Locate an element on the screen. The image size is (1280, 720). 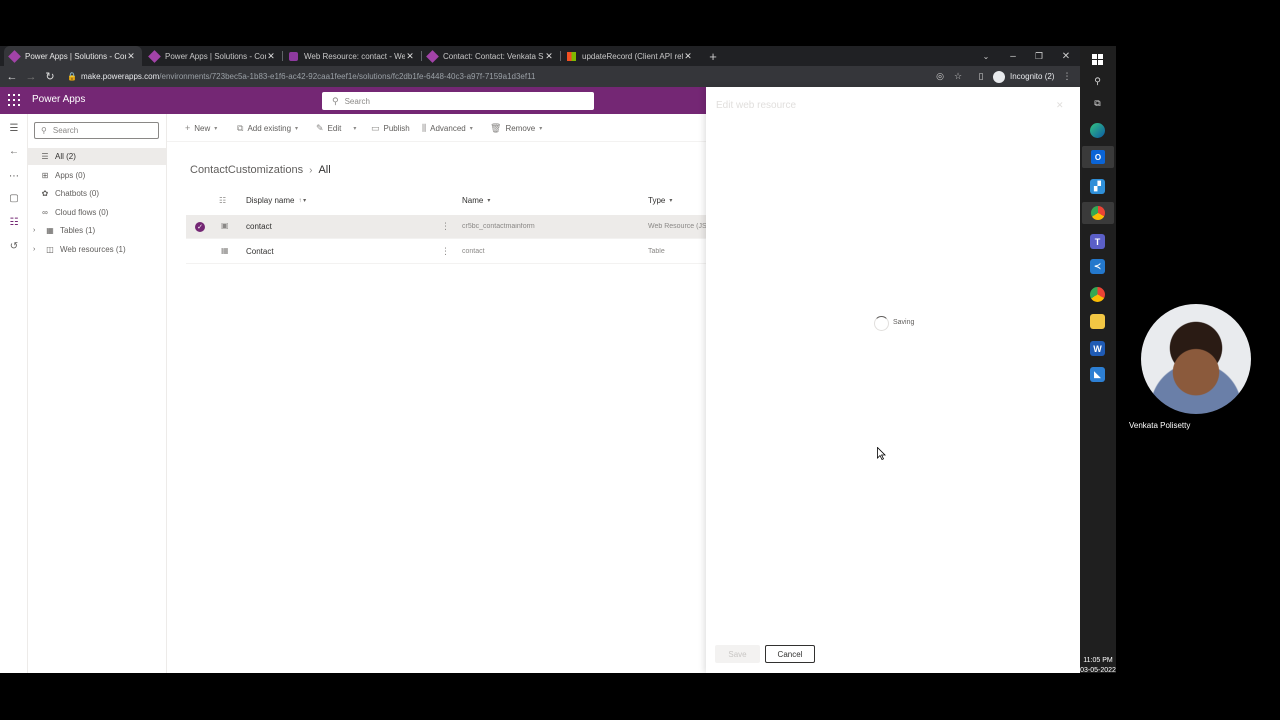
chrome-taskbar-item is located at coordinates (1098, 213).